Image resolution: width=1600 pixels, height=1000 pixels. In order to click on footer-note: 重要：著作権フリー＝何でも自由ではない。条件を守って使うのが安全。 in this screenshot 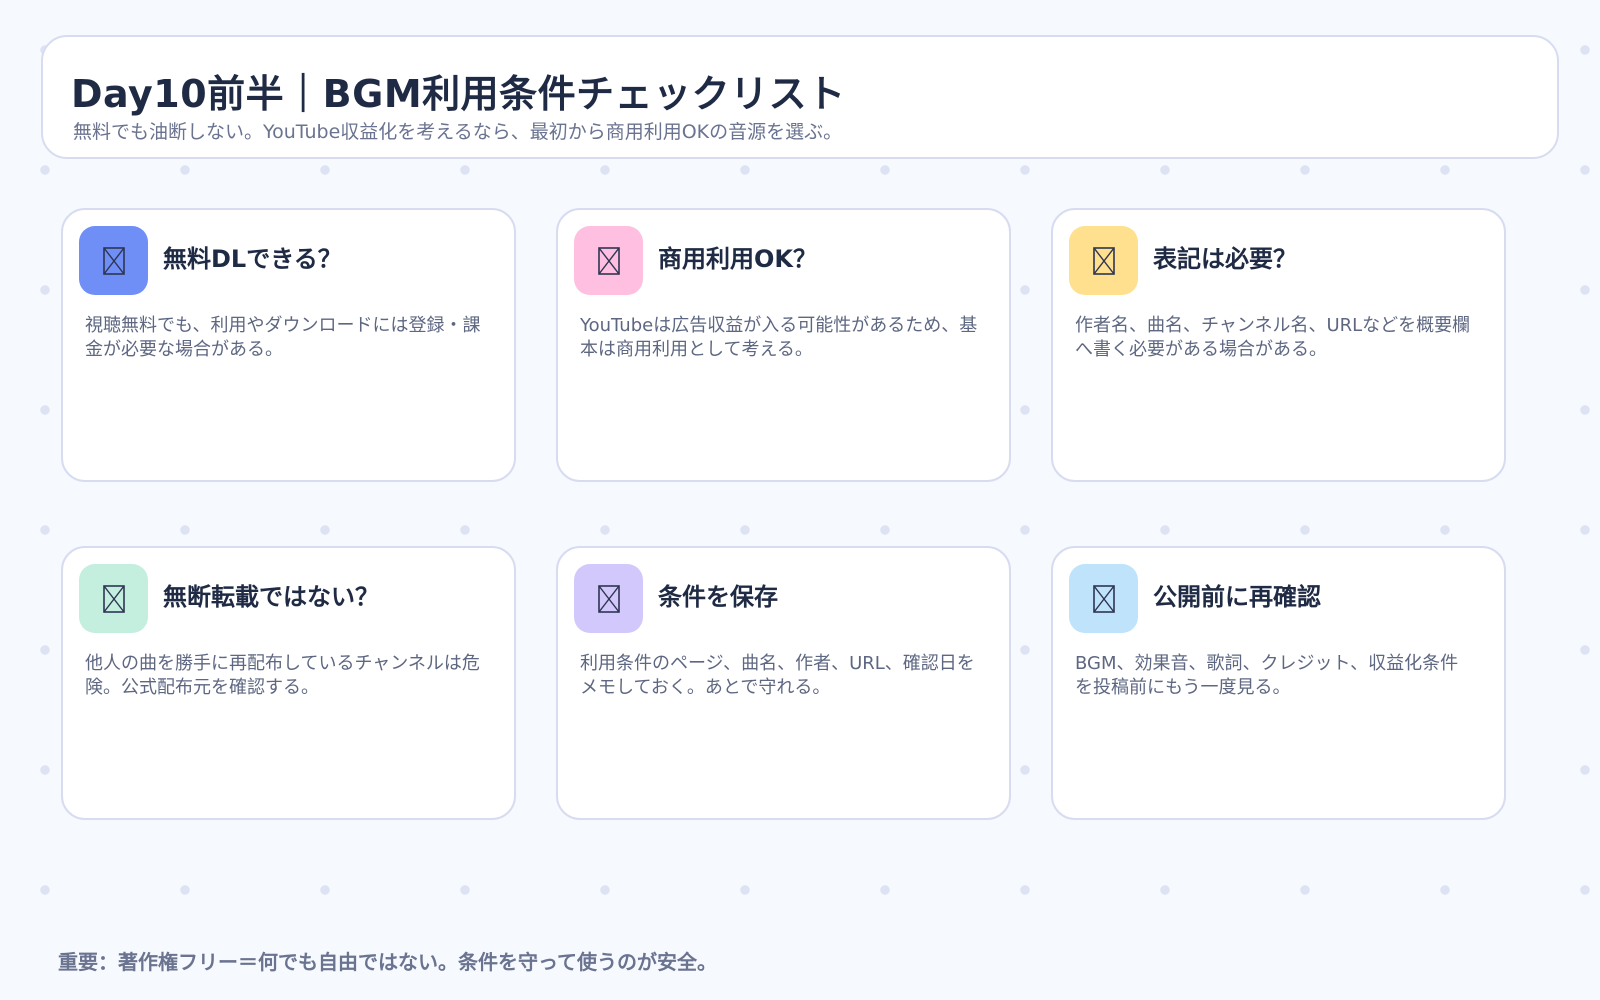, I will do `click(387, 962)`.